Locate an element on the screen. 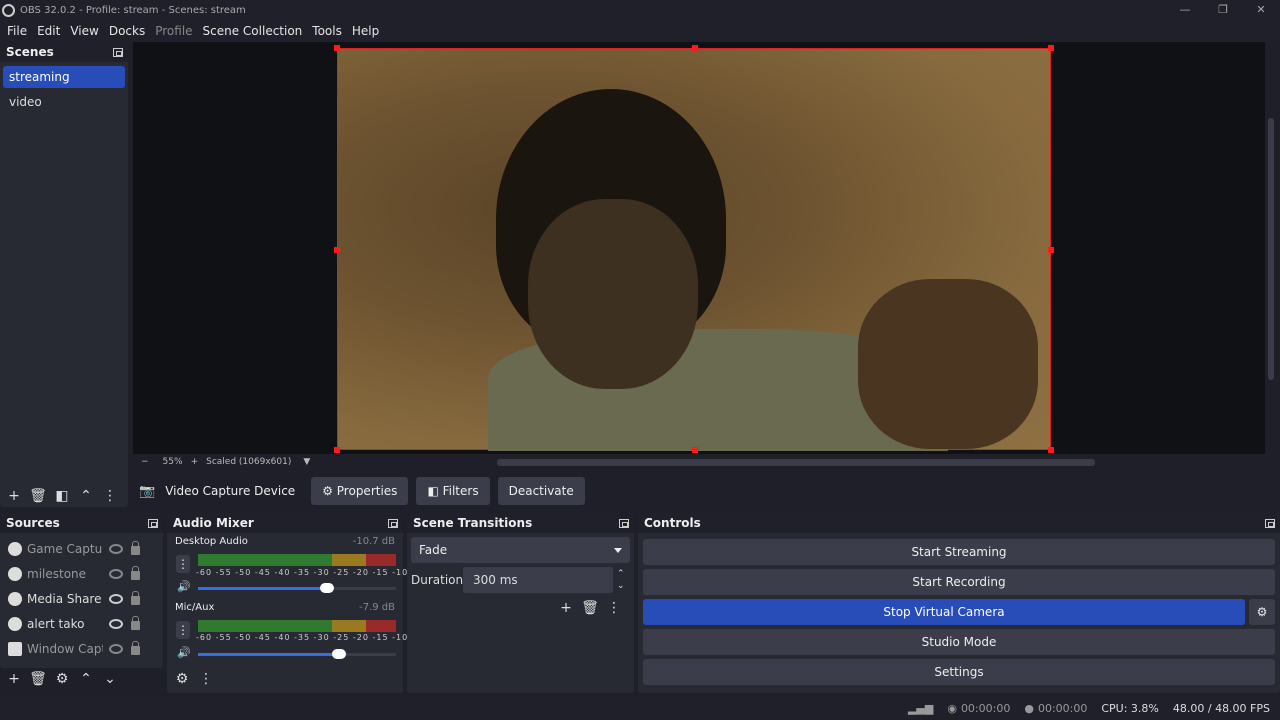  zoom-level: 55% is located at coordinates (172, 462).